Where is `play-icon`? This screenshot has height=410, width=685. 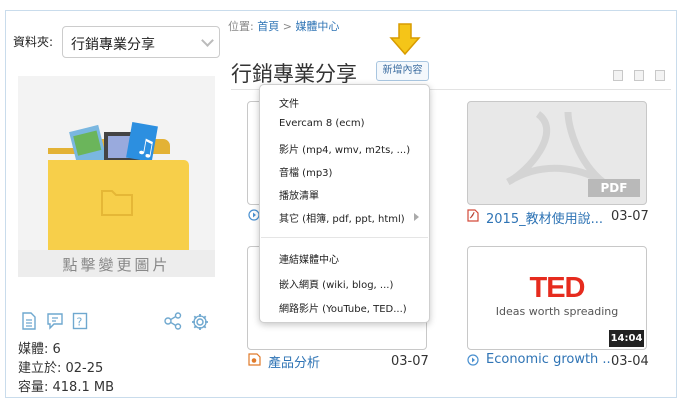
play-icon is located at coordinates (473, 360).